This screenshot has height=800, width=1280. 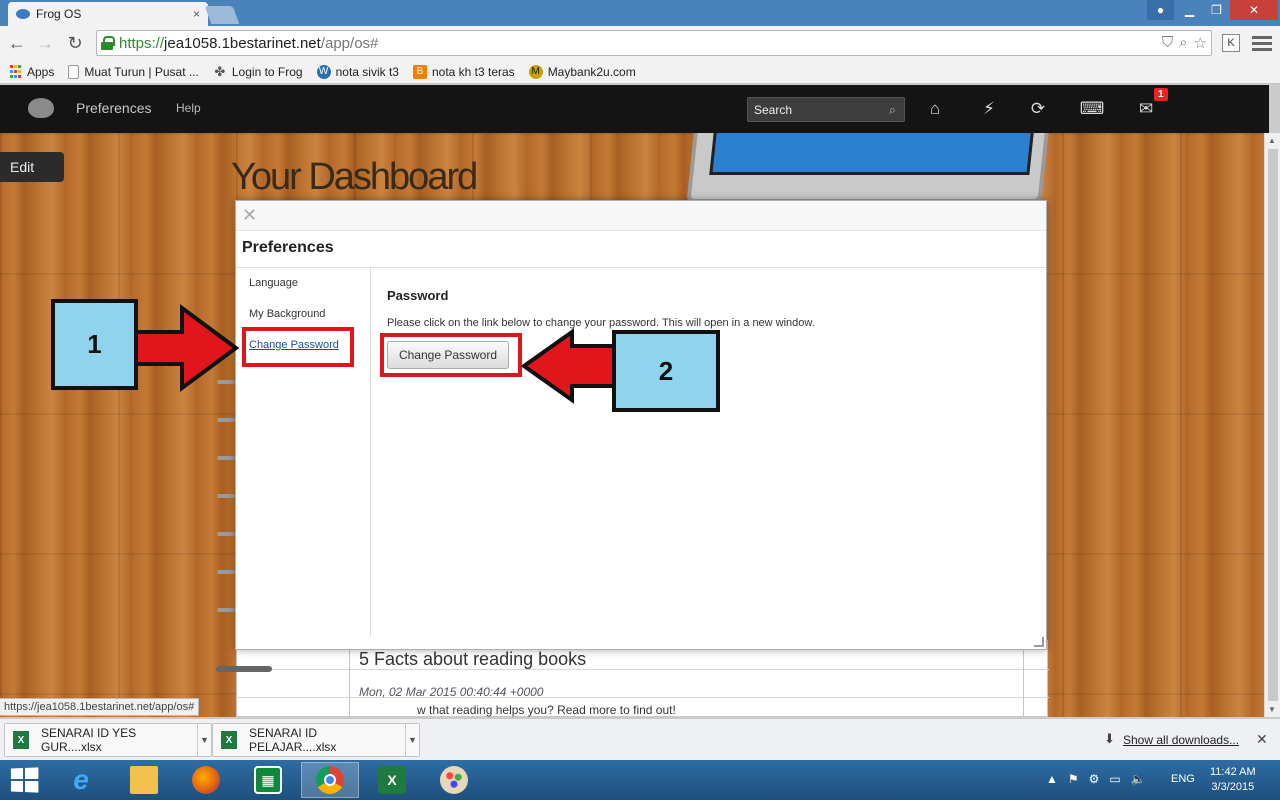 What do you see at coordinates (634, 109) in the screenshot?
I see `frog-topbar: Preferences Help Search ⌕ ⌂ ⚡ ⟳ ⌨ ✉` at bounding box center [634, 109].